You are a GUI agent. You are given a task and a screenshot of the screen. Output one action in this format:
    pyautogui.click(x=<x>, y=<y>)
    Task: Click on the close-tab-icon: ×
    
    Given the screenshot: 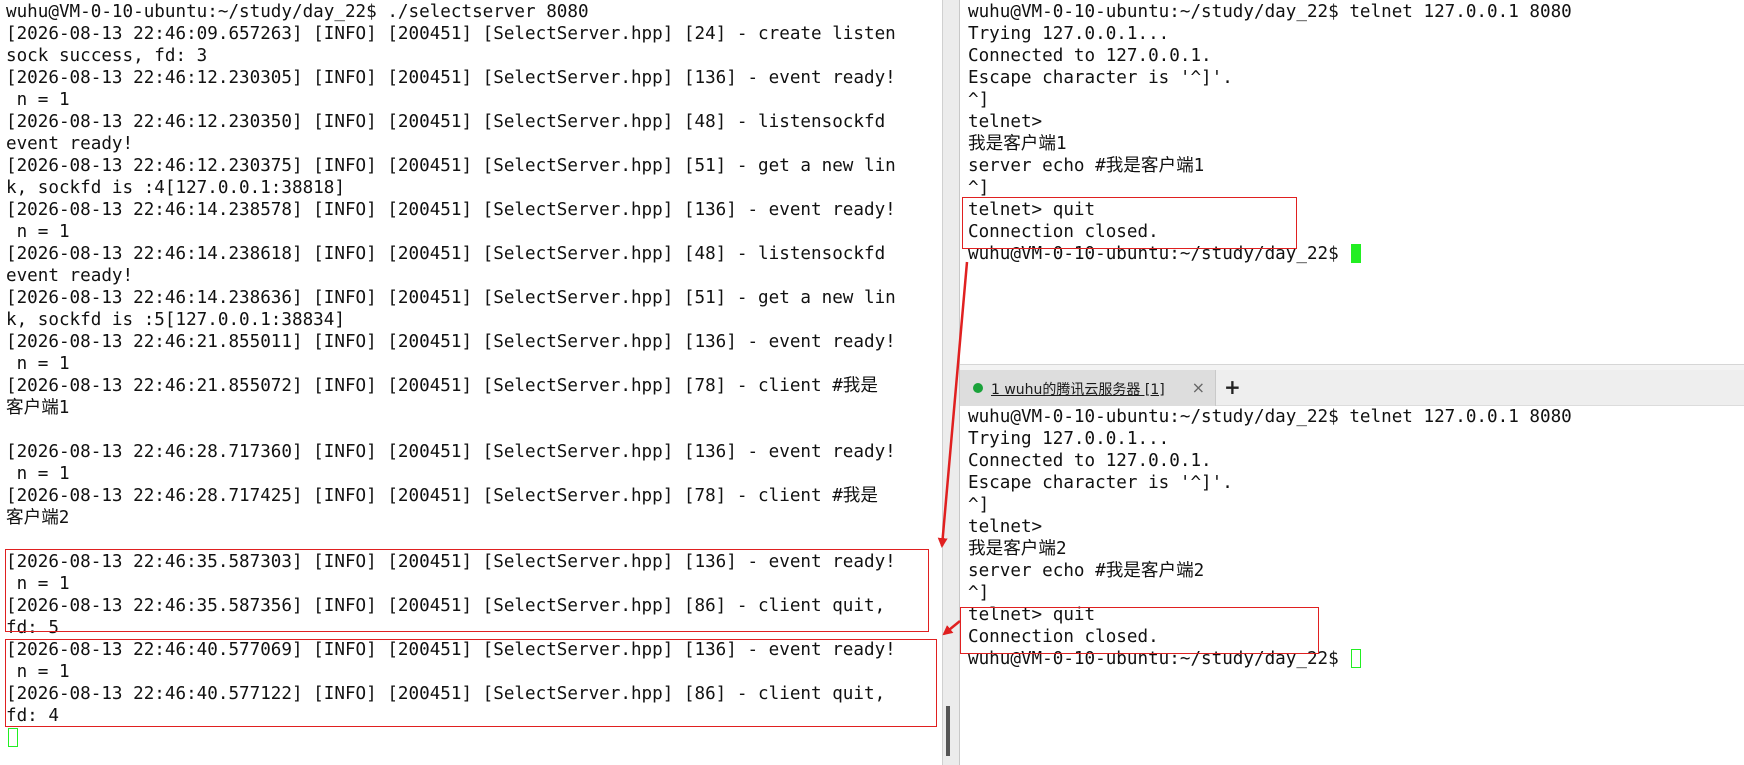 What is the action you would take?
    pyautogui.click(x=1198, y=387)
    